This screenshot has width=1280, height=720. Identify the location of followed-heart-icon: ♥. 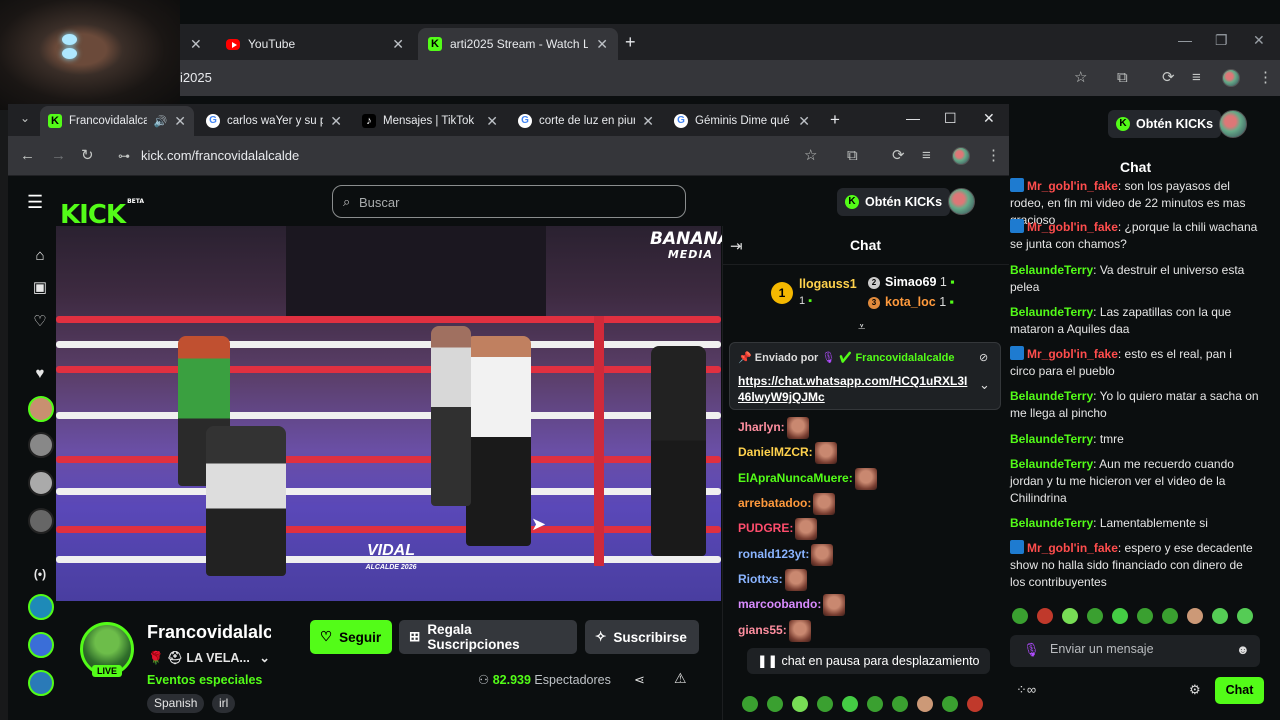
(40, 374).